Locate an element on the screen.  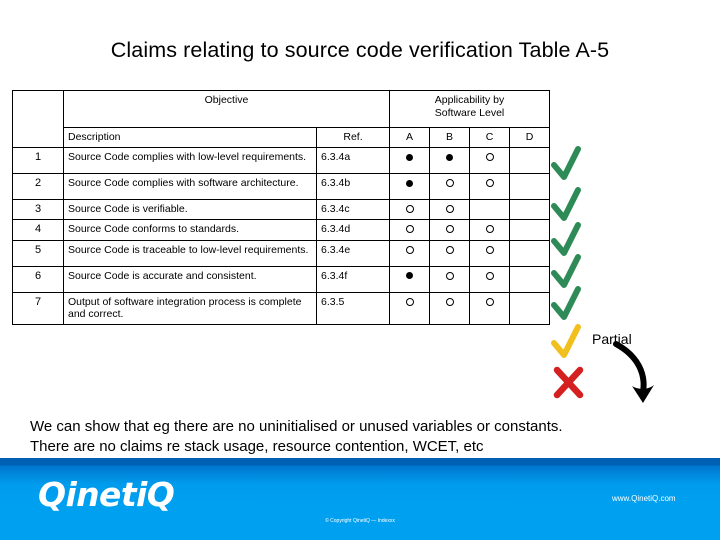
cell-row-number: 4 is located at coordinates (38, 230).